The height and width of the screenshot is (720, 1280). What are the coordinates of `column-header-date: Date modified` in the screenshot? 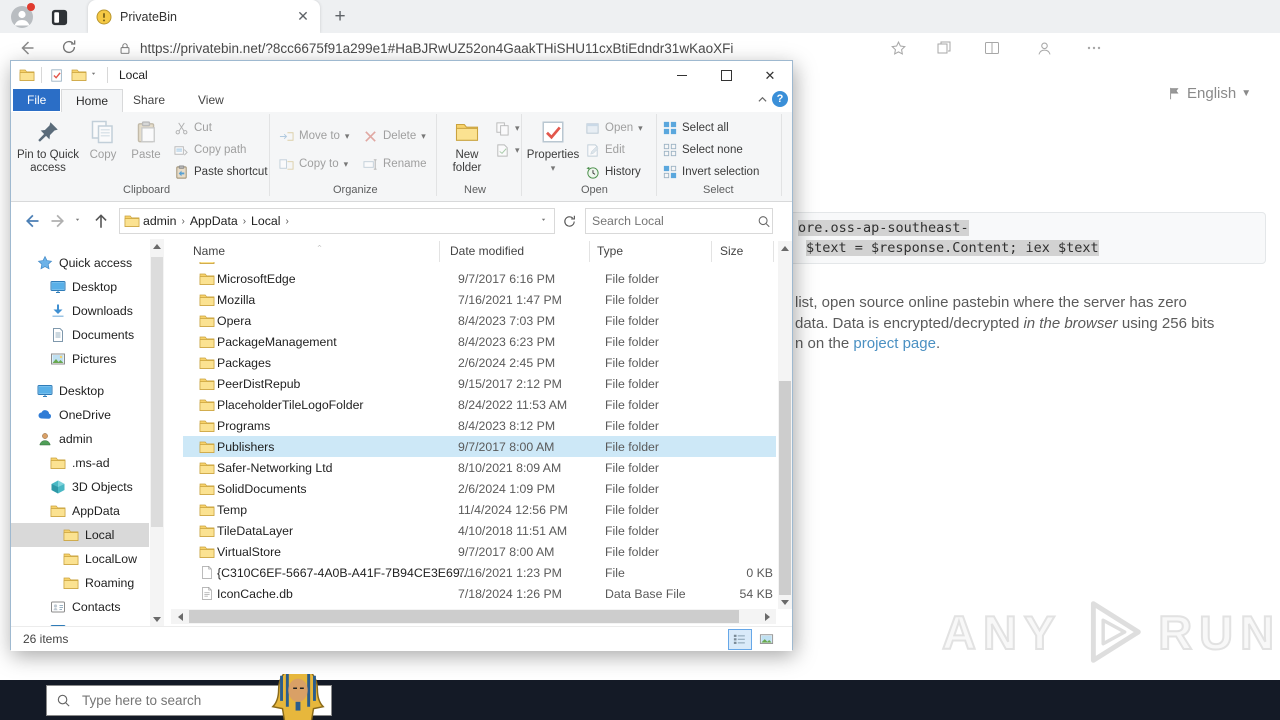 It's located at (487, 251).